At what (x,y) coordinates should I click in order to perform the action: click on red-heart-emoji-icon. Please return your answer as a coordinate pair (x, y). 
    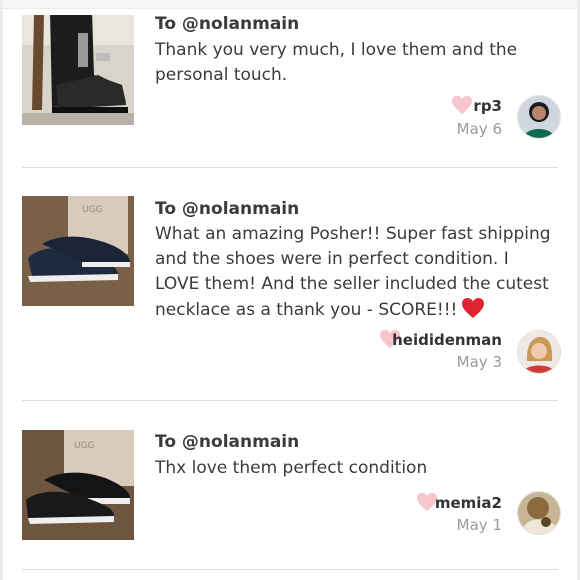
    Looking at the image, I should click on (473, 308).